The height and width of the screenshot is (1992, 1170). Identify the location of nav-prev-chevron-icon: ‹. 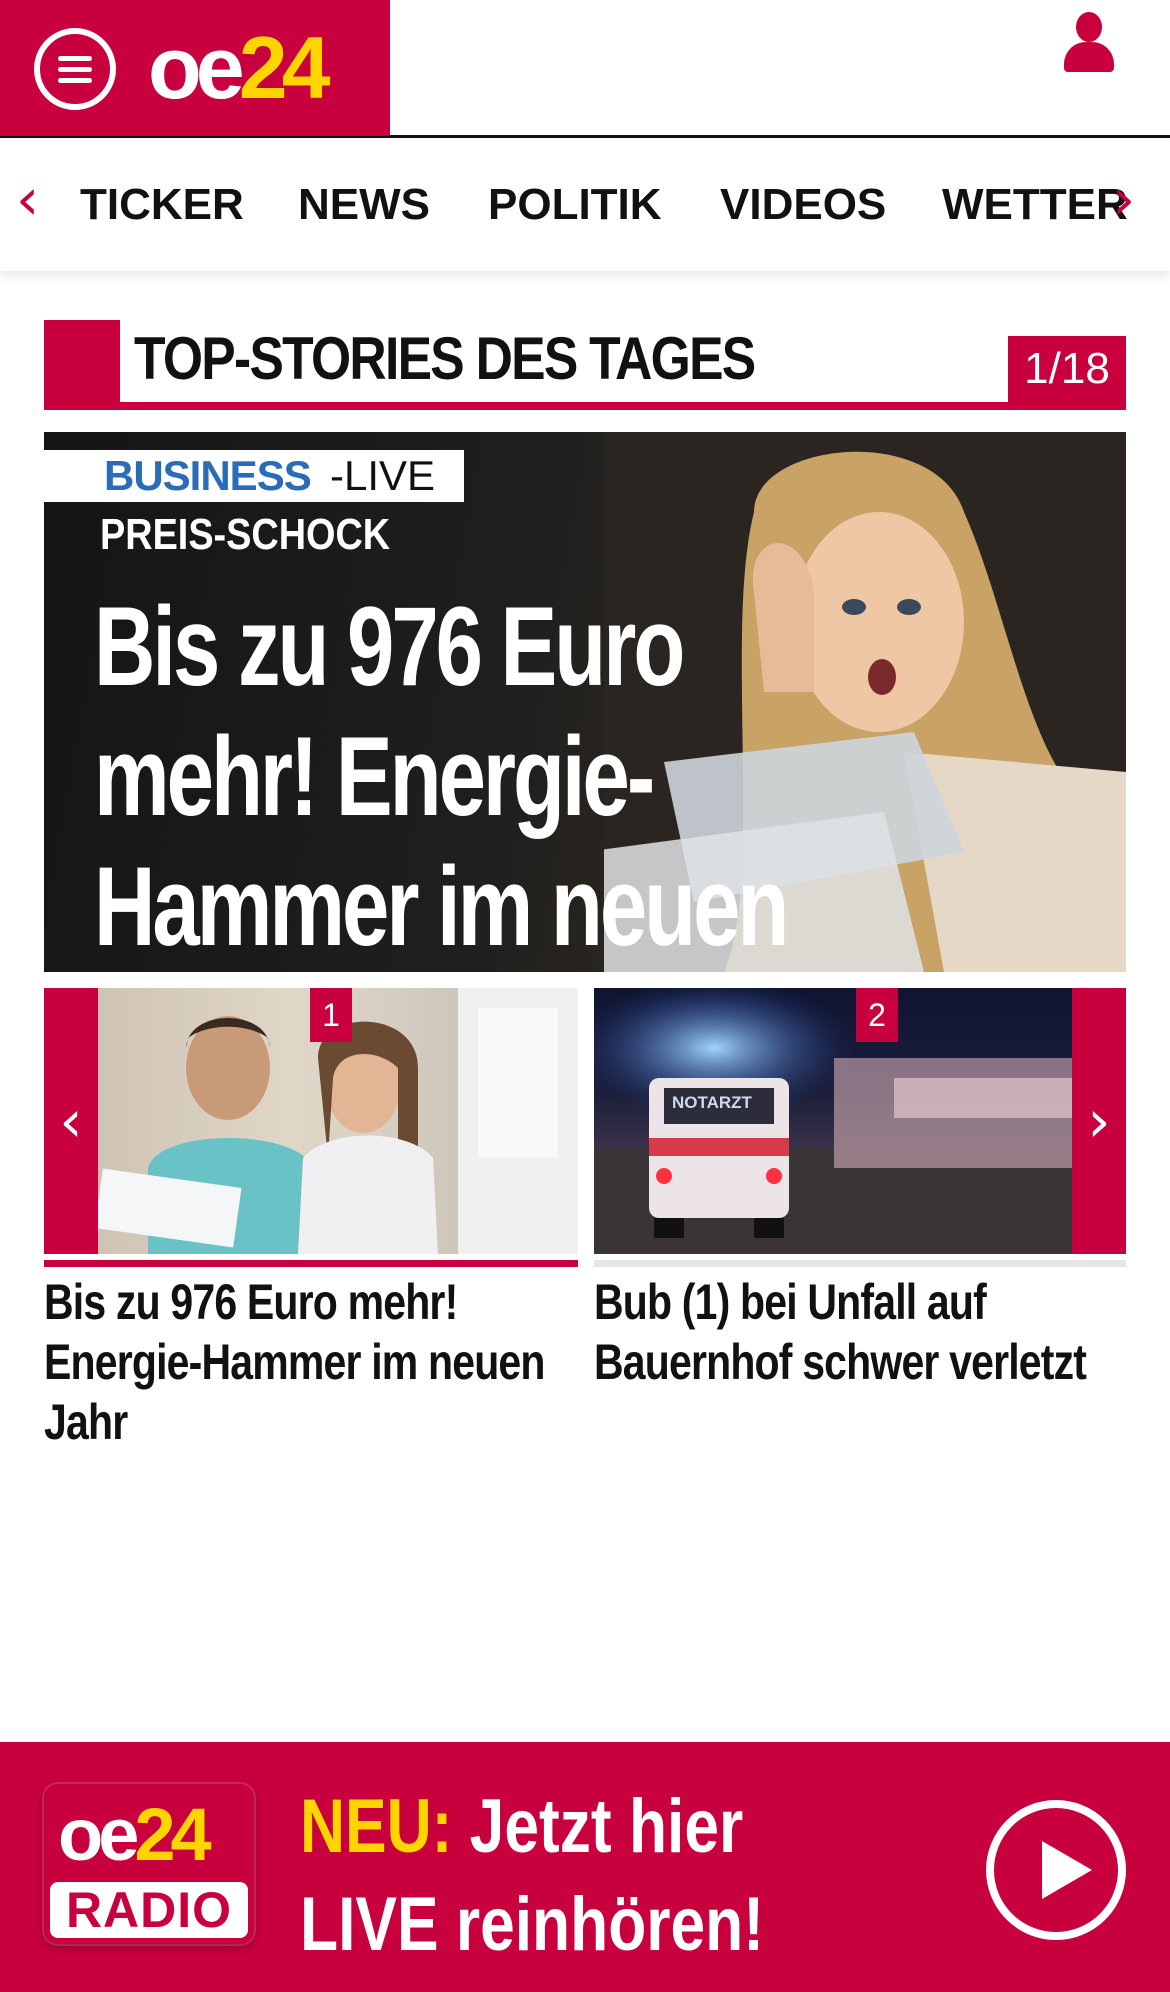
(27, 199).